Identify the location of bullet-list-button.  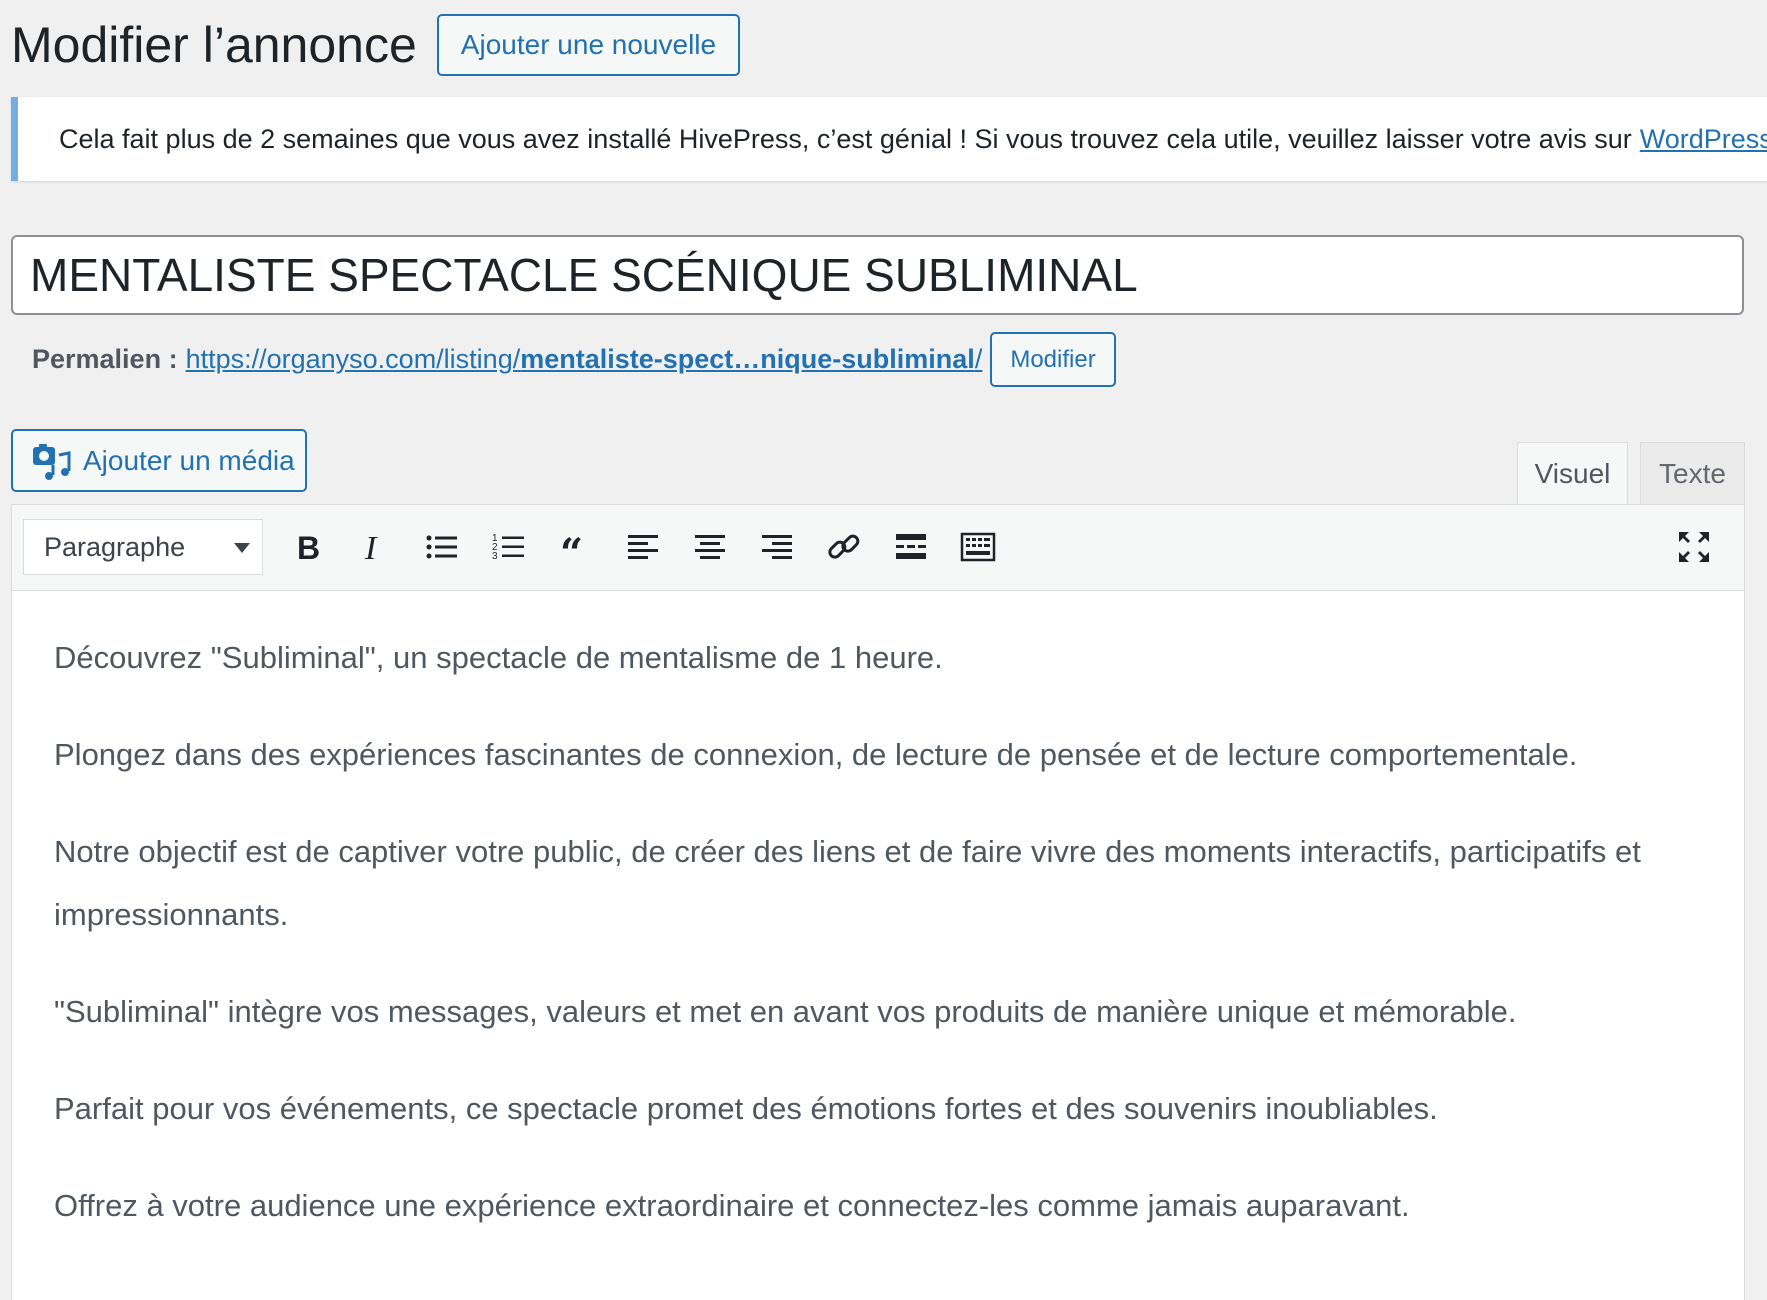
(442, 547).